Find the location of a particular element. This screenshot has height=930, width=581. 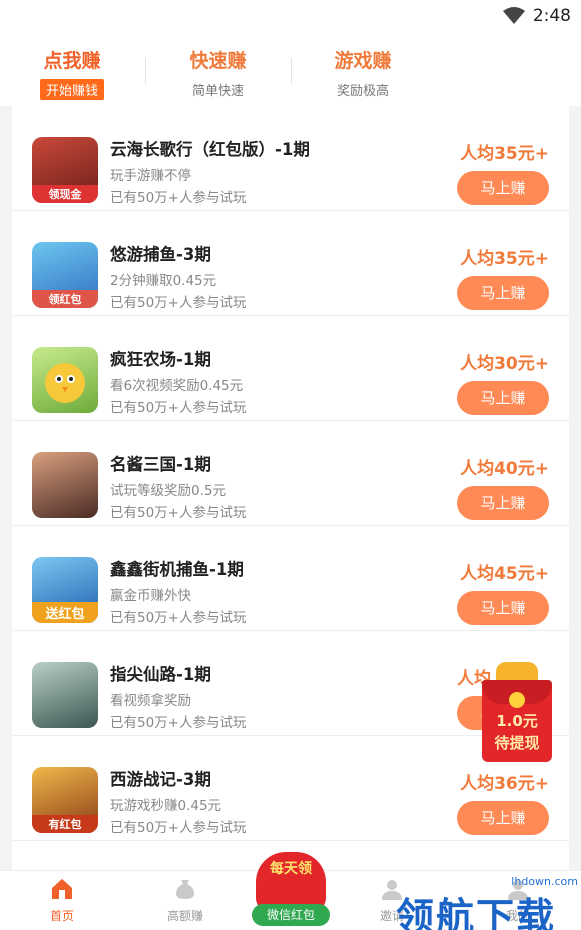

nav-home: 首页 is located at coordinates (62, 900).